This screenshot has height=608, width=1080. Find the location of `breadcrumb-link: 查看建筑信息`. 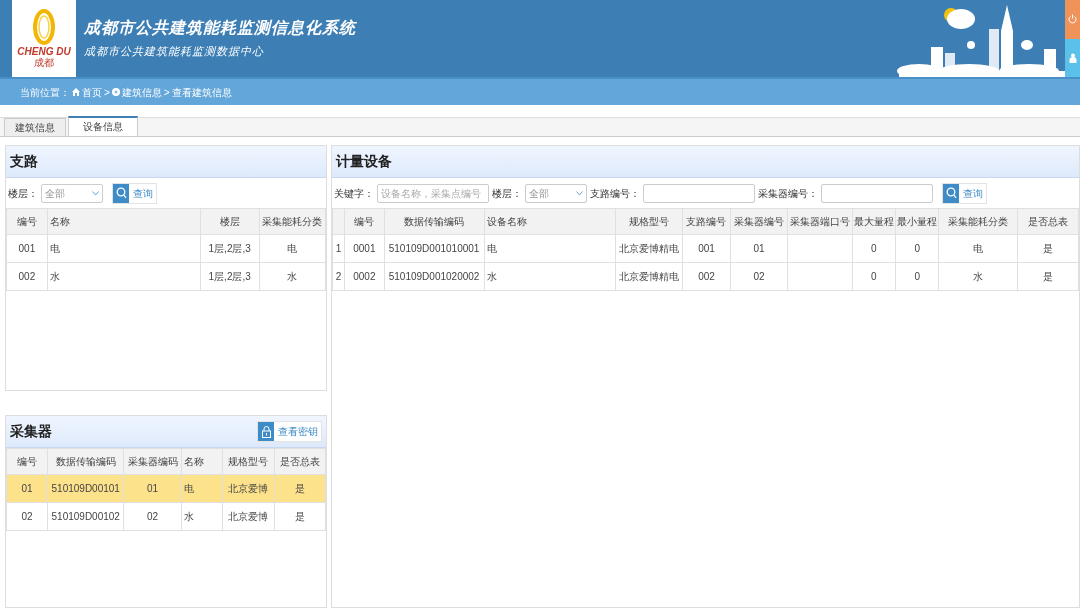

breadcrumb-link: 查看建筑信息 is located at coordinates (201, 92).